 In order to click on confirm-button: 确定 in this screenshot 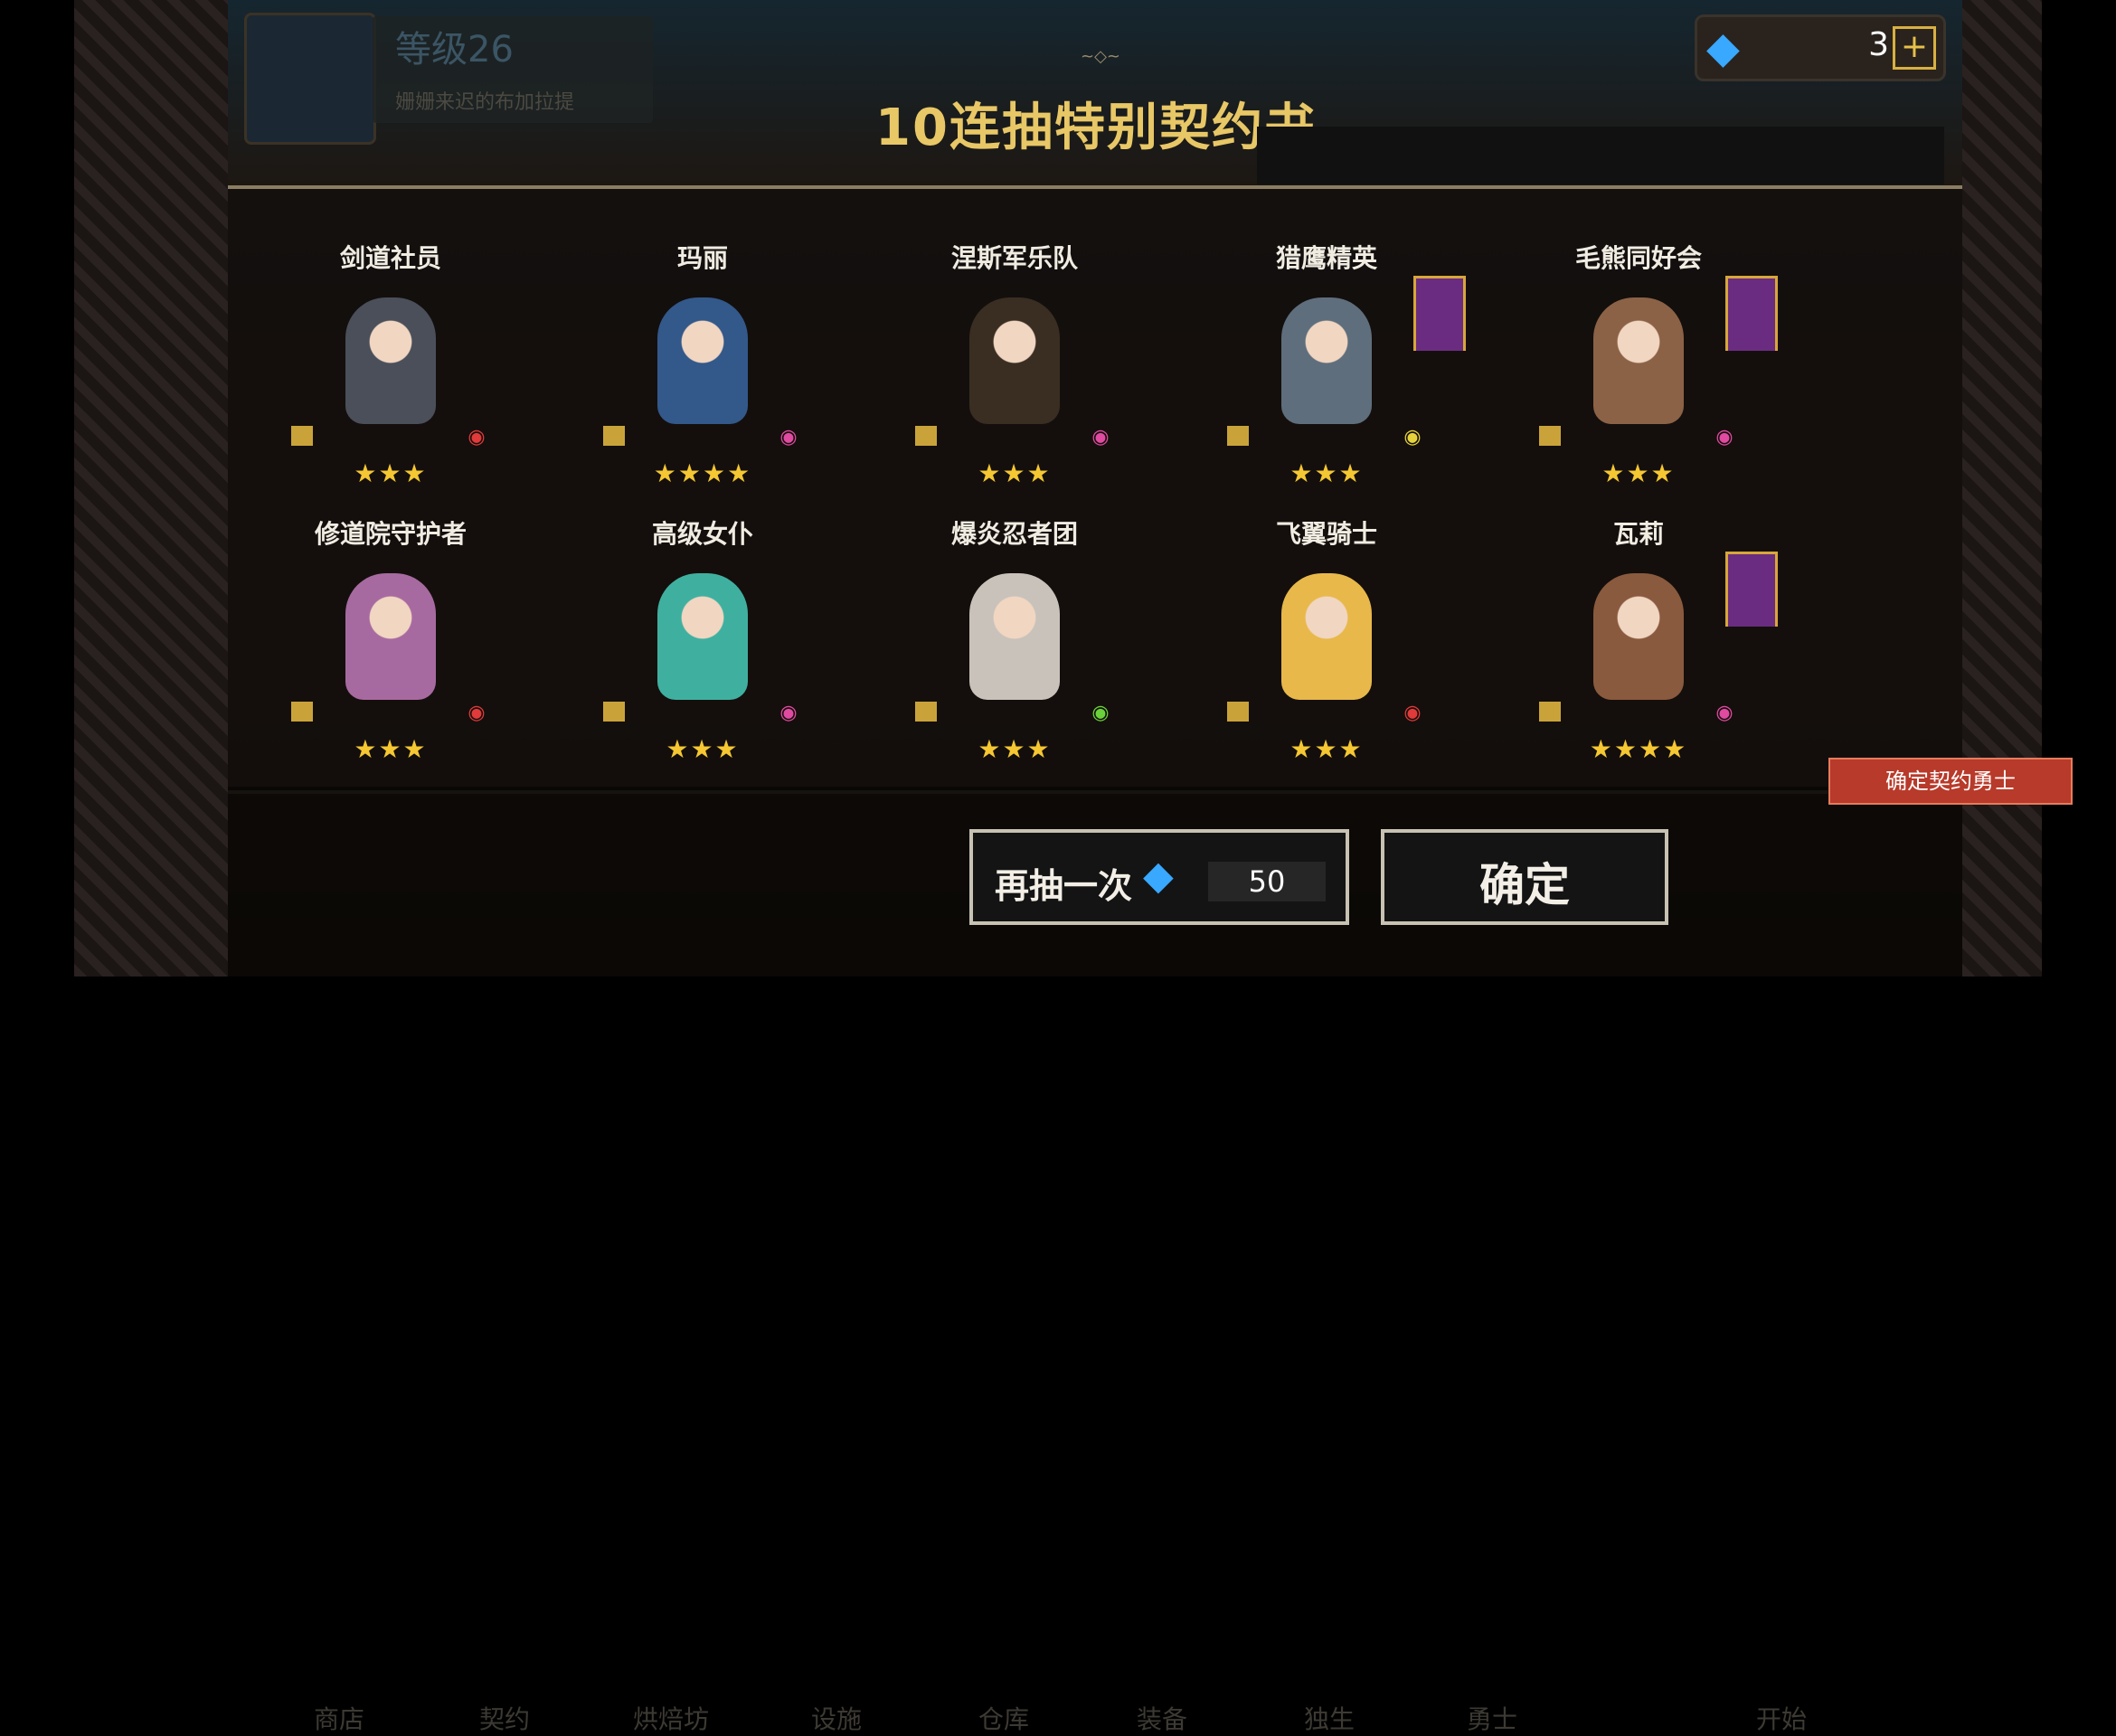, I will do `click(1524, 877)`.